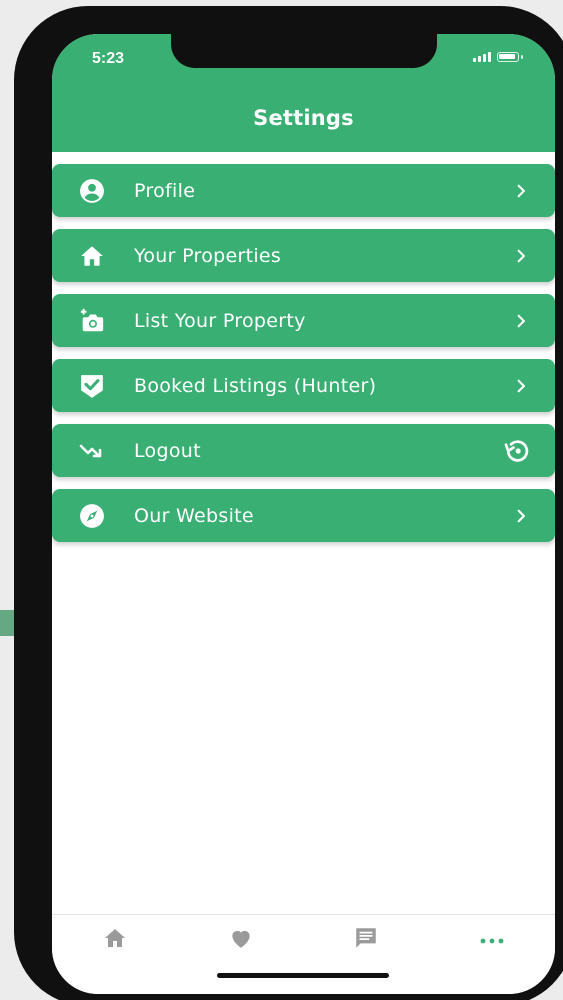 Image resolution: width=563 pixels, height=1000 pixels. What do you see at coordinates (303, 255) in the screenshot?
I see `menu-item-your-properties: Your Properties` at bounding box center [303, 255].